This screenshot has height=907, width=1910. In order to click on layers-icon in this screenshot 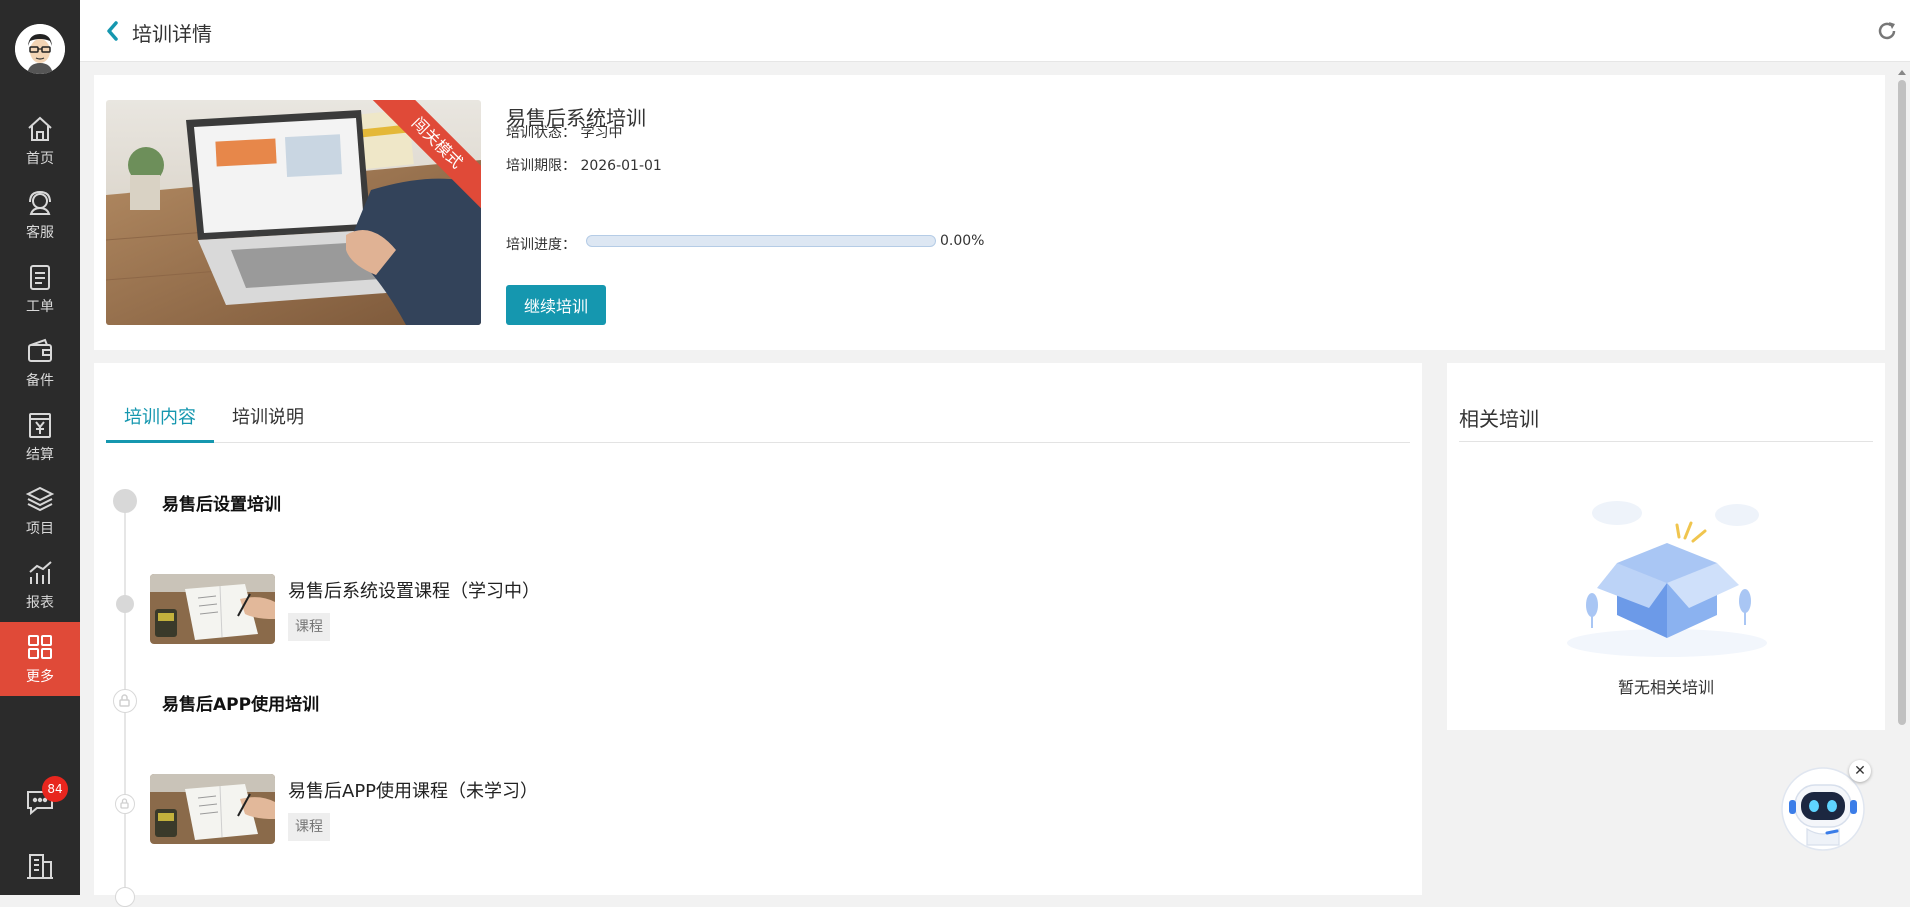, I will do `click(40, 499)`.